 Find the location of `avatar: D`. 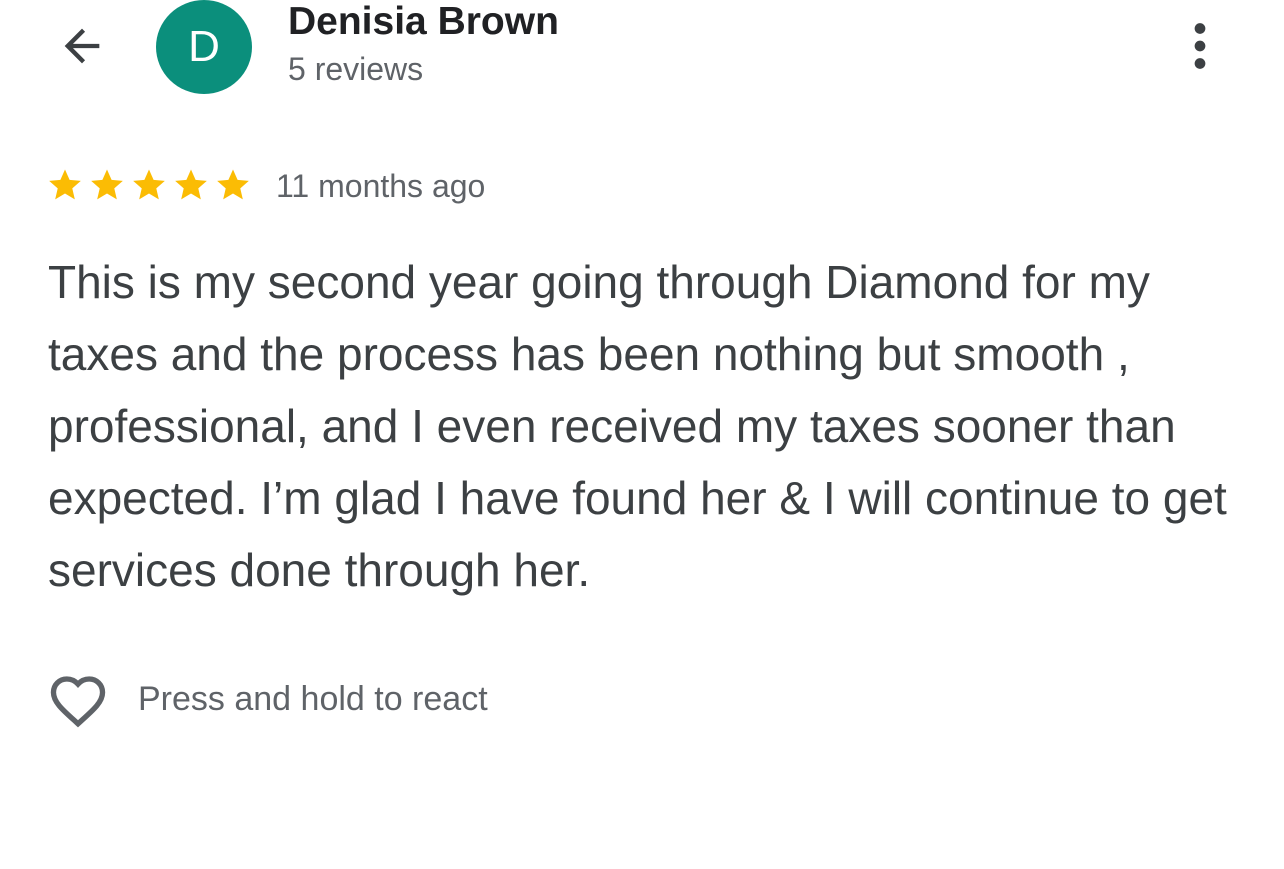

avatar: D is located at coordinates (204, 47).